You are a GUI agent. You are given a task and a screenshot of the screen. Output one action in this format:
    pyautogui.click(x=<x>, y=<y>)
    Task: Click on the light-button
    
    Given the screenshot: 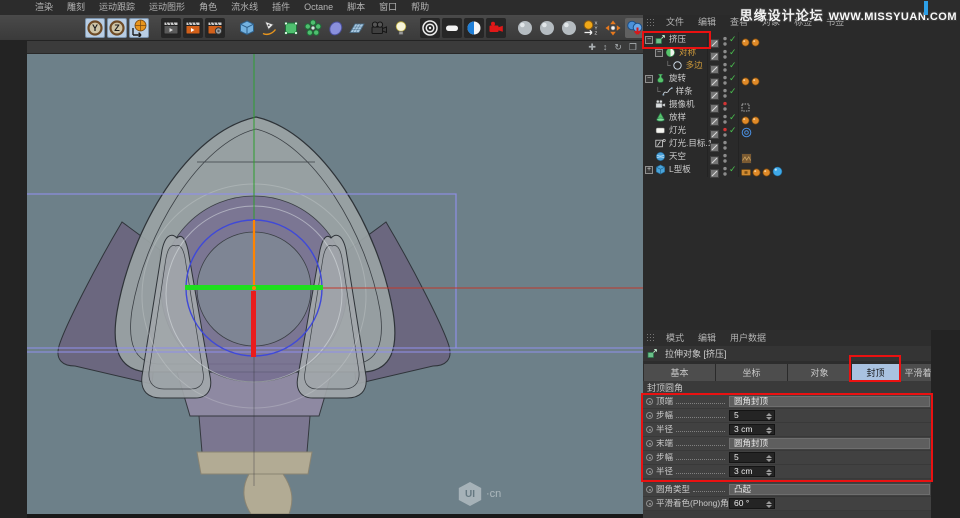 What is the action you would take?
    pyautogui.click(x=401, y=28)
    